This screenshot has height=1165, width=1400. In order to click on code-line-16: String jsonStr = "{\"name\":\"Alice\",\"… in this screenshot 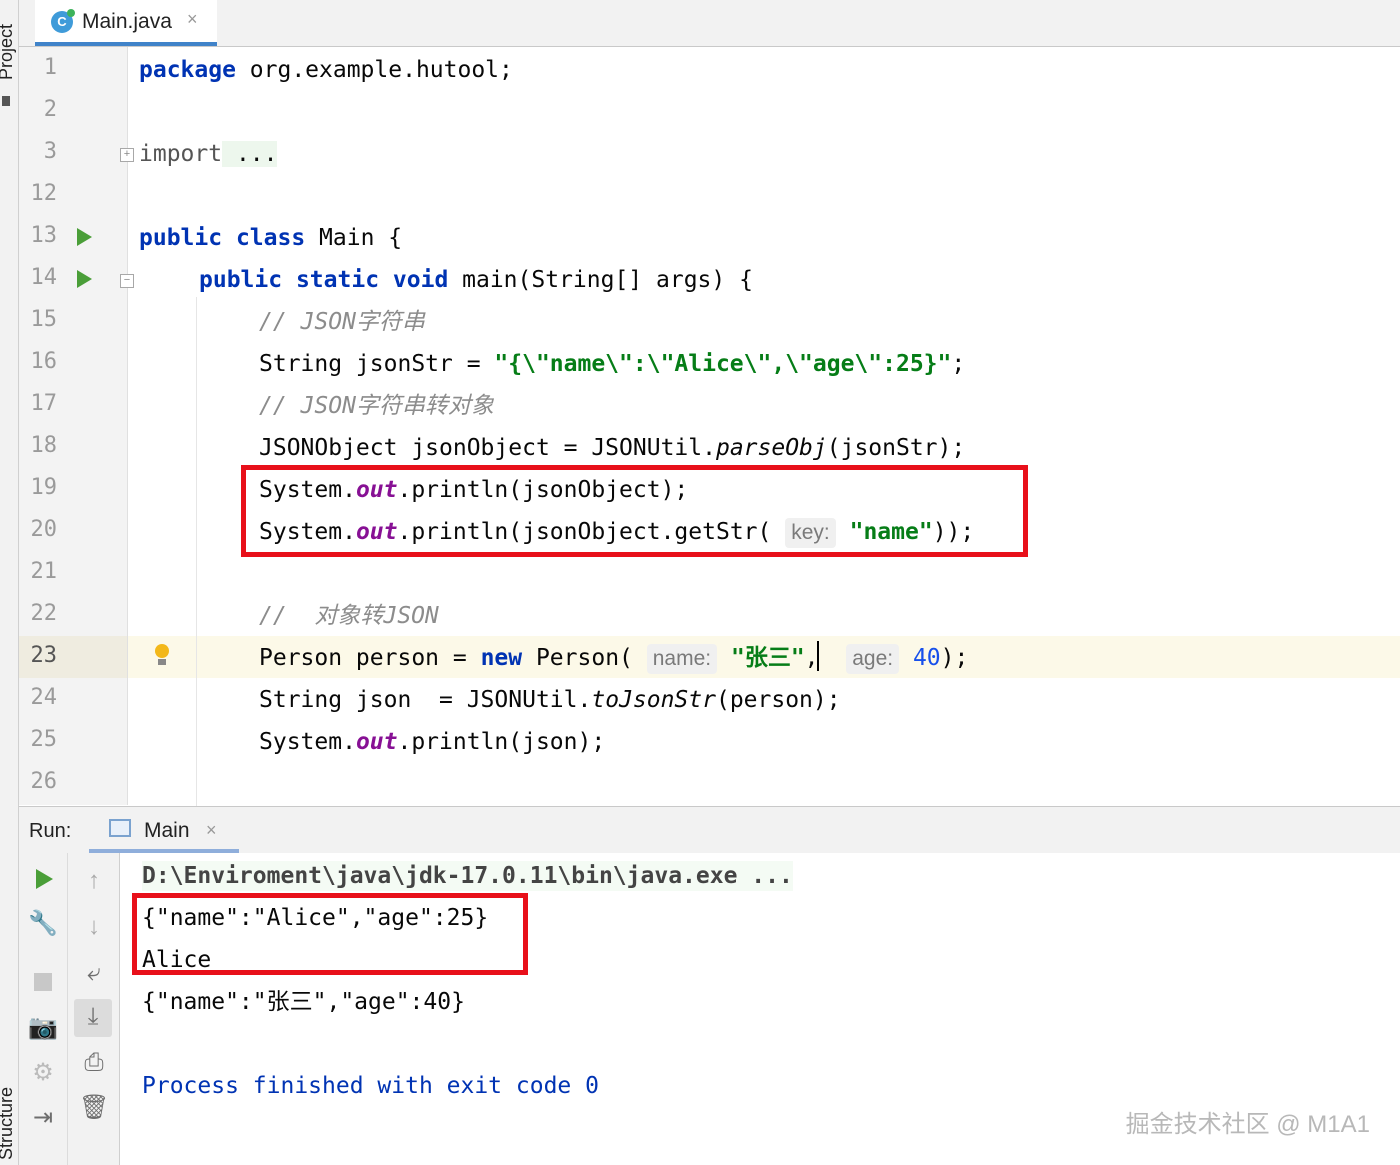, I will do `click(612, 364)`.